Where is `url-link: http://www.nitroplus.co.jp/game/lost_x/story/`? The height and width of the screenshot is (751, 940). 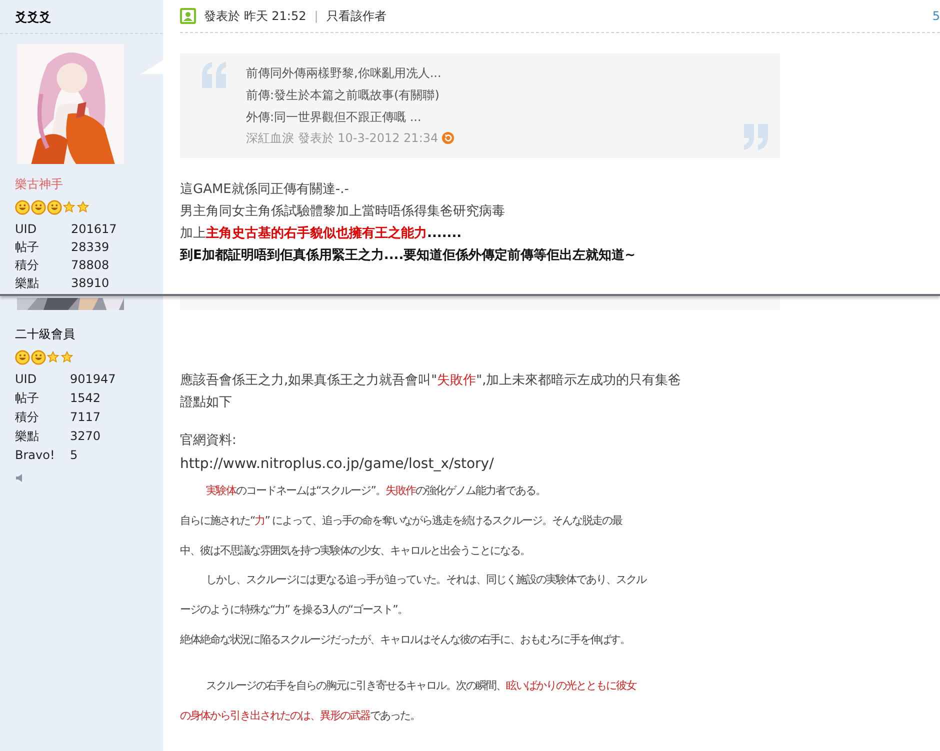 url-link: http://www.nitroplus.co.jp/game/lost_x/story/ is located at coordinates (560, 464).